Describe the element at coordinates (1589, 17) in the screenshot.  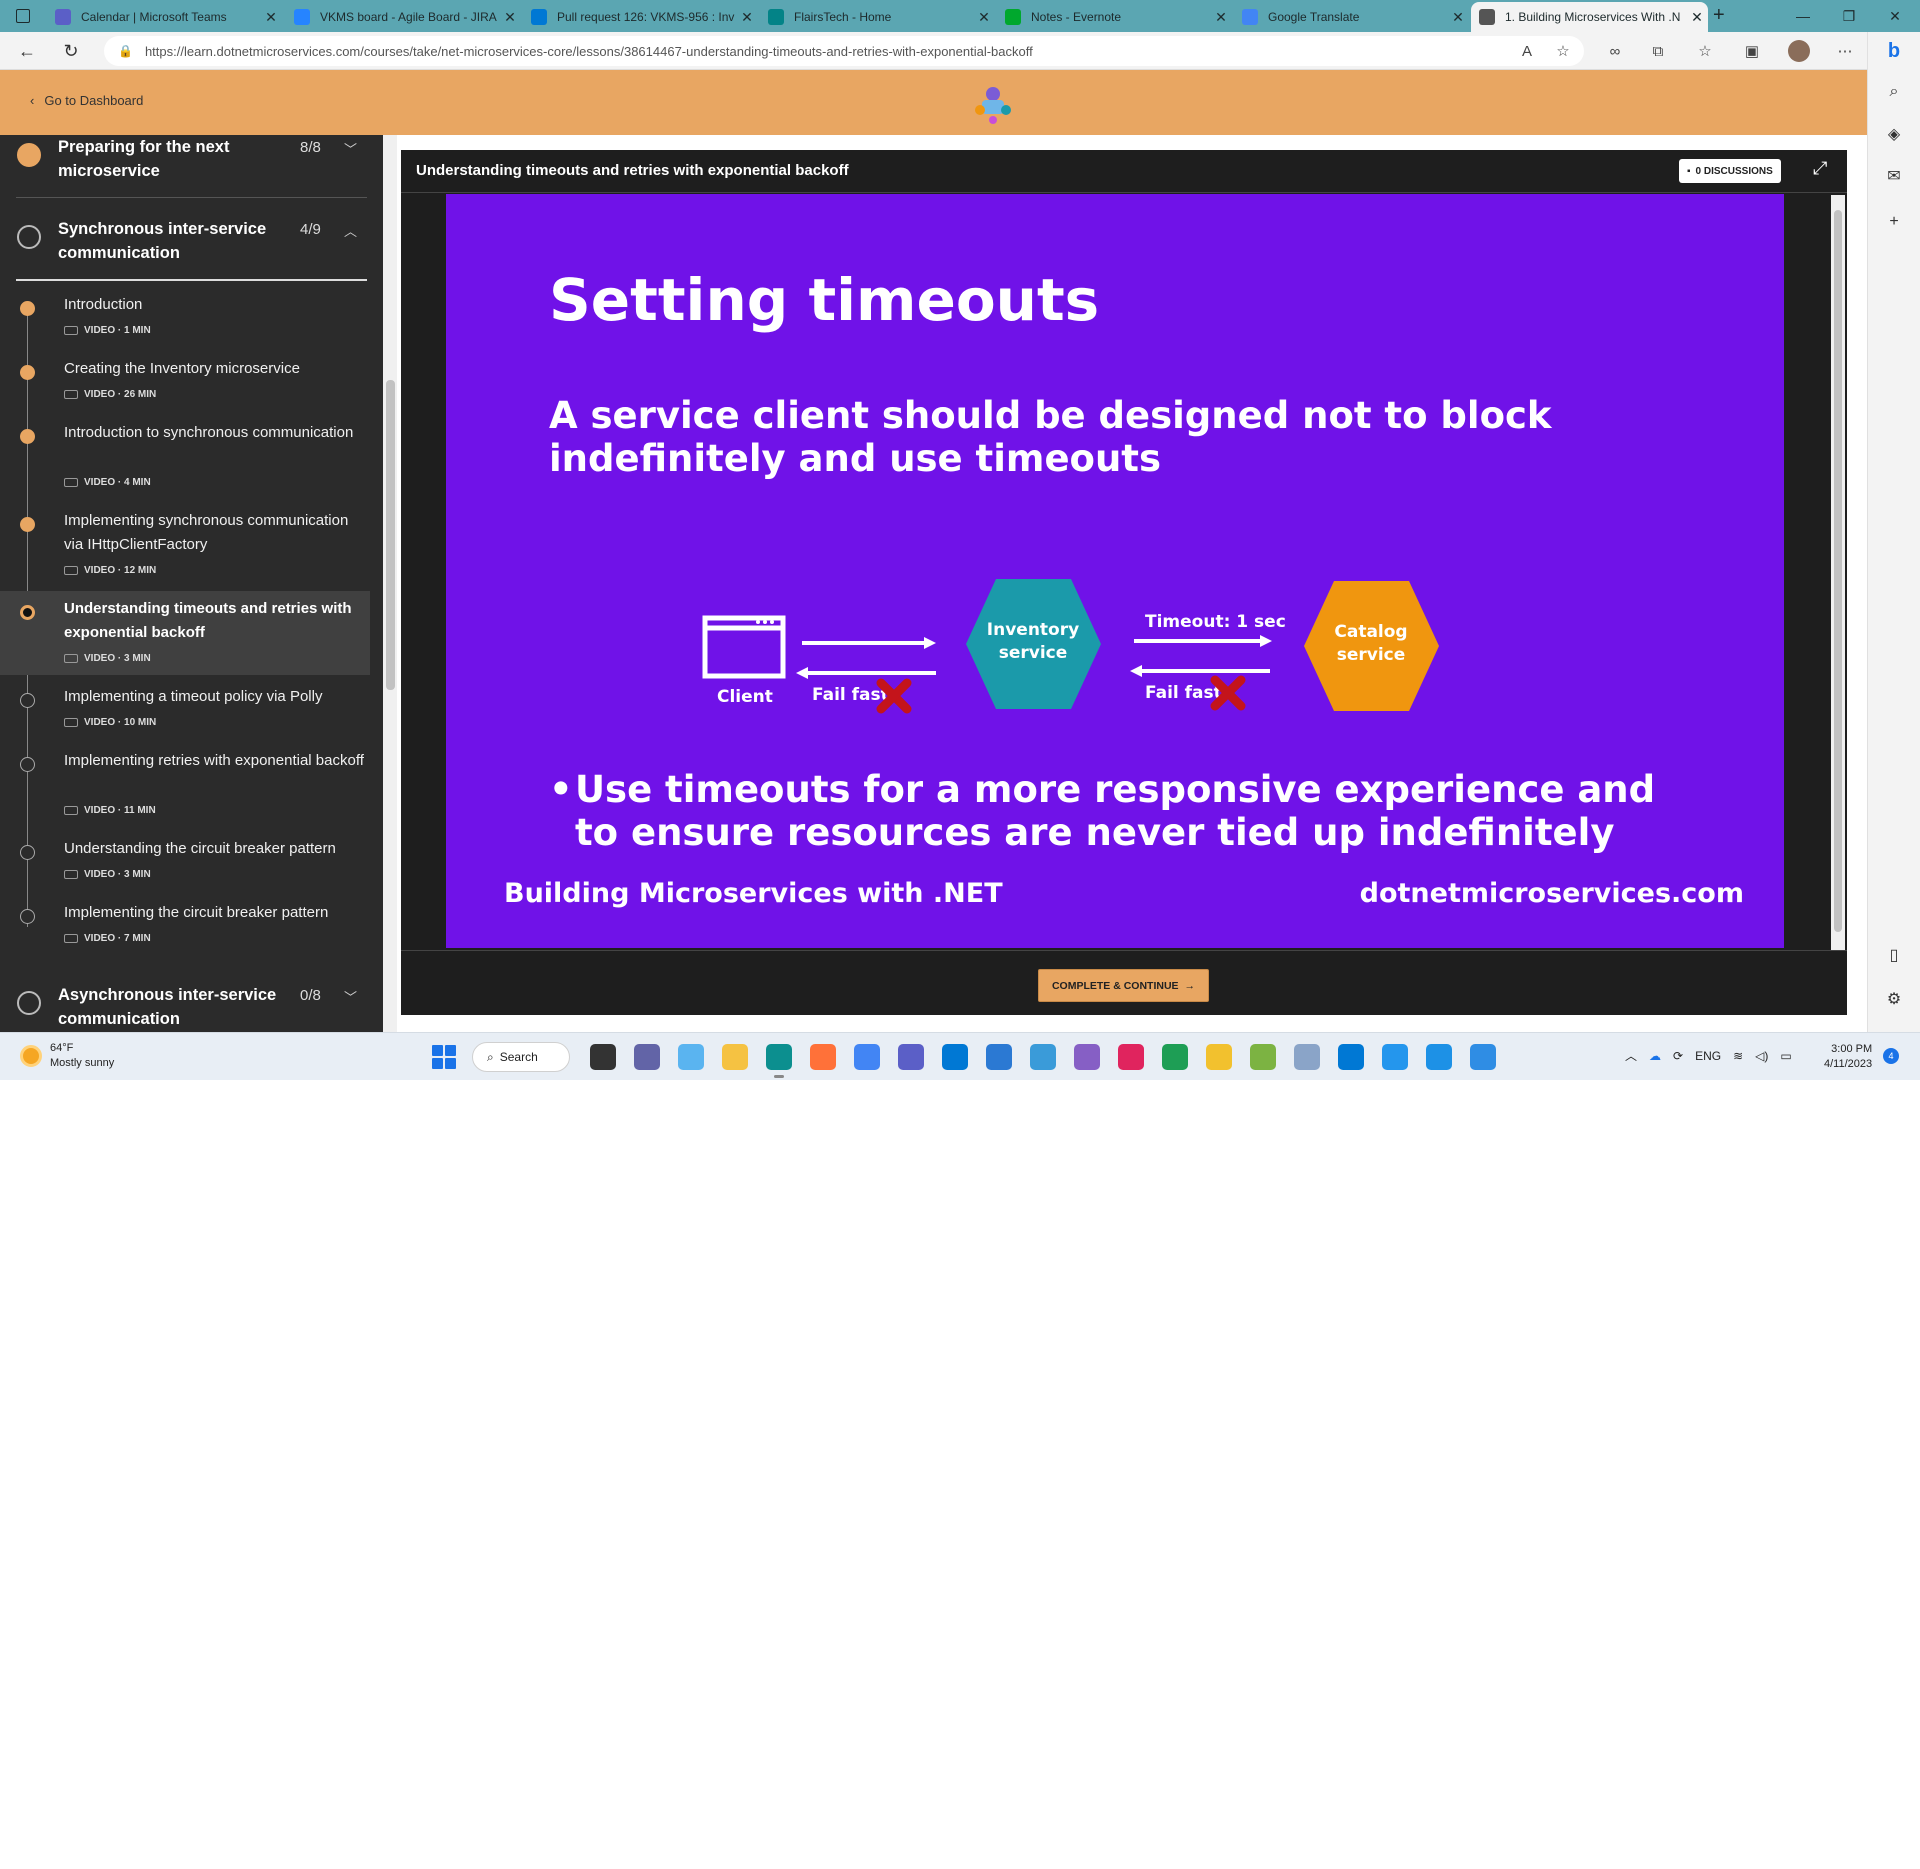
I see `browser-tab: 1. Building Microservices With .N ✕` at that location.